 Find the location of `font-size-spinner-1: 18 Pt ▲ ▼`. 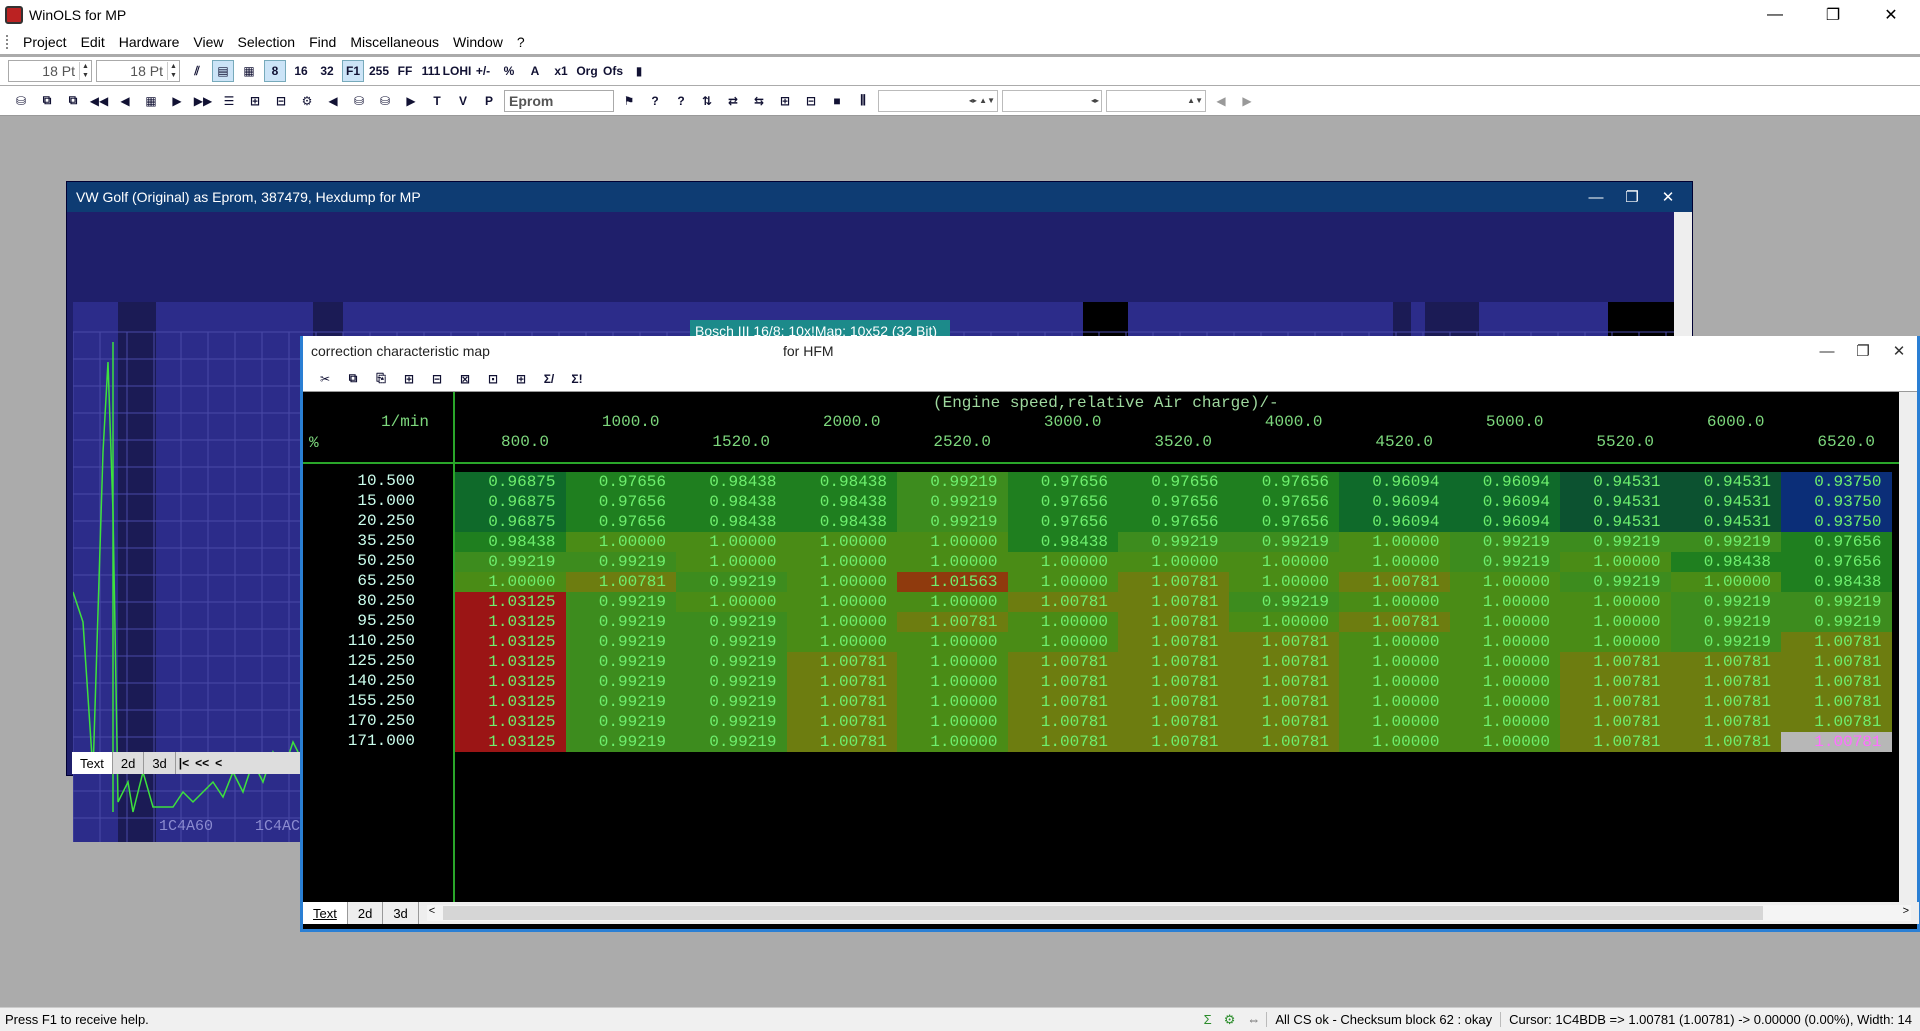

font-size-spinner-1: 18 Pt ▲ ▼ is located at coordinates (50, 71).